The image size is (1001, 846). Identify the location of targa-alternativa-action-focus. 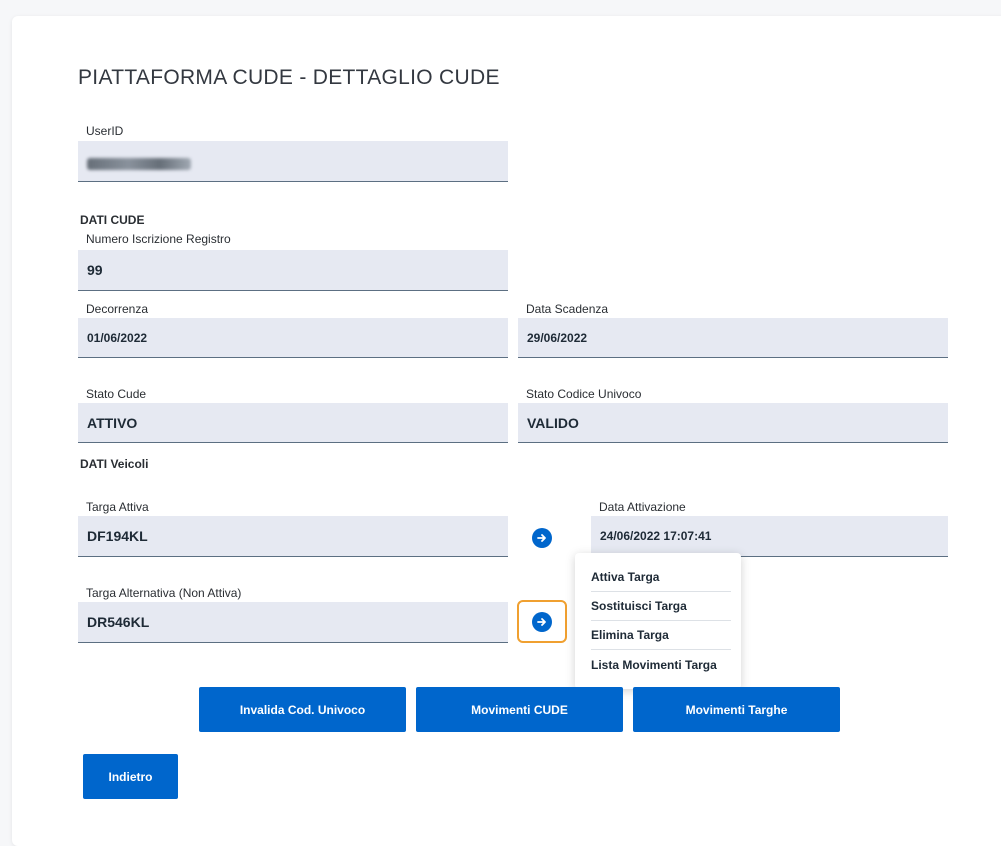
(542, 621).